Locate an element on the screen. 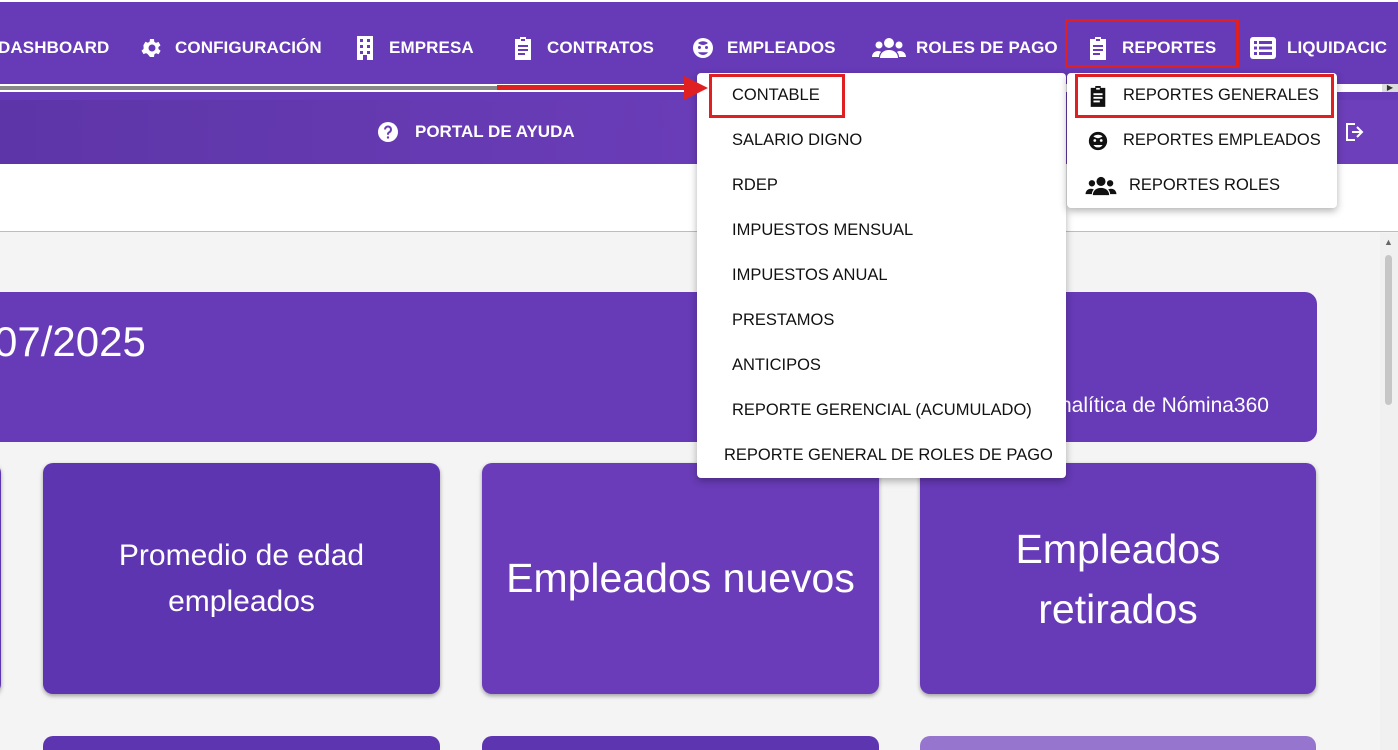 The width and height of the screenshot is (1398, 750). menu-item-salario-digno: SALARIO DIGNO is located at coordinates (797, 140).